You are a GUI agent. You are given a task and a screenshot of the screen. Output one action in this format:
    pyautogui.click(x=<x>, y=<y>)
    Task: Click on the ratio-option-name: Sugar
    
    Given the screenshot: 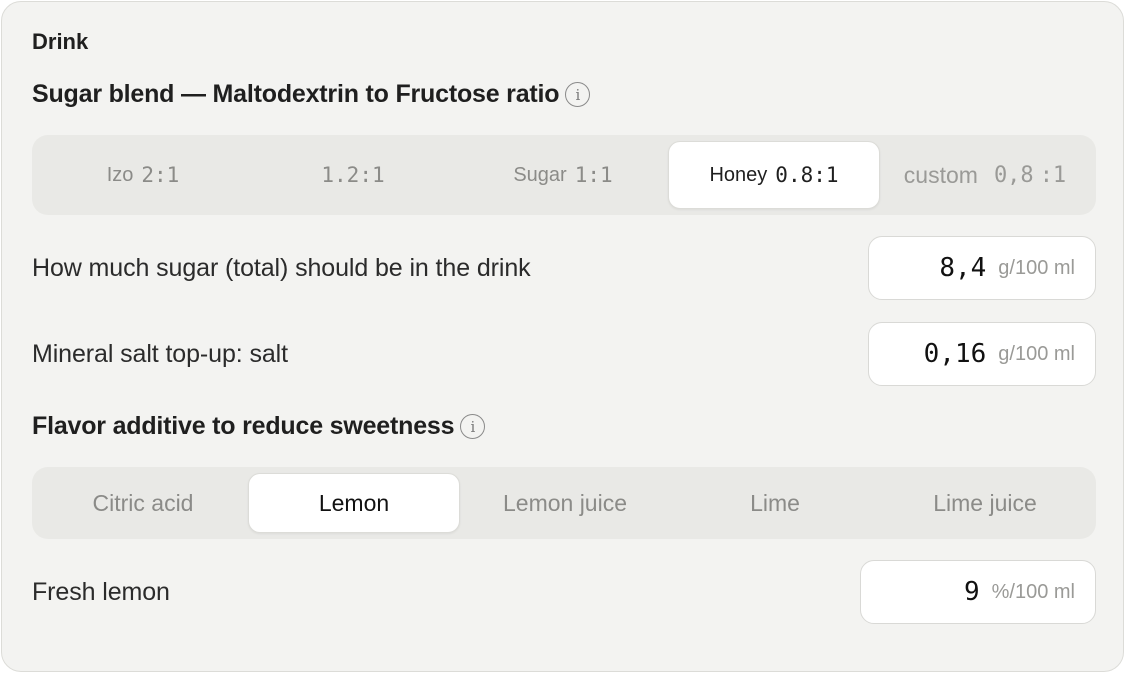 What is the action you would take?
    pyautogui.click(x=540, y=174)
    